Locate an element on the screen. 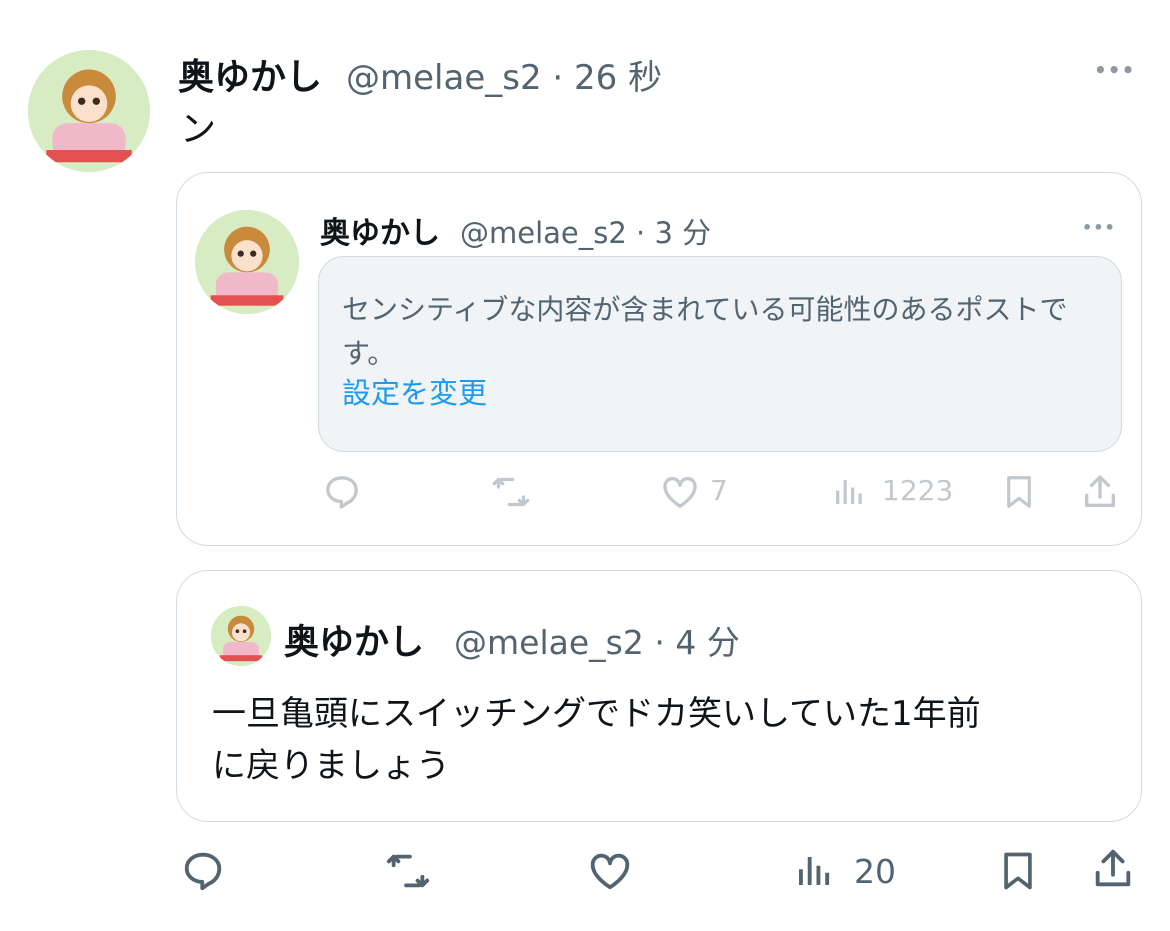 The height and width of the screenshot is (931, 1170). avatar is located at coordinates (89, 111).